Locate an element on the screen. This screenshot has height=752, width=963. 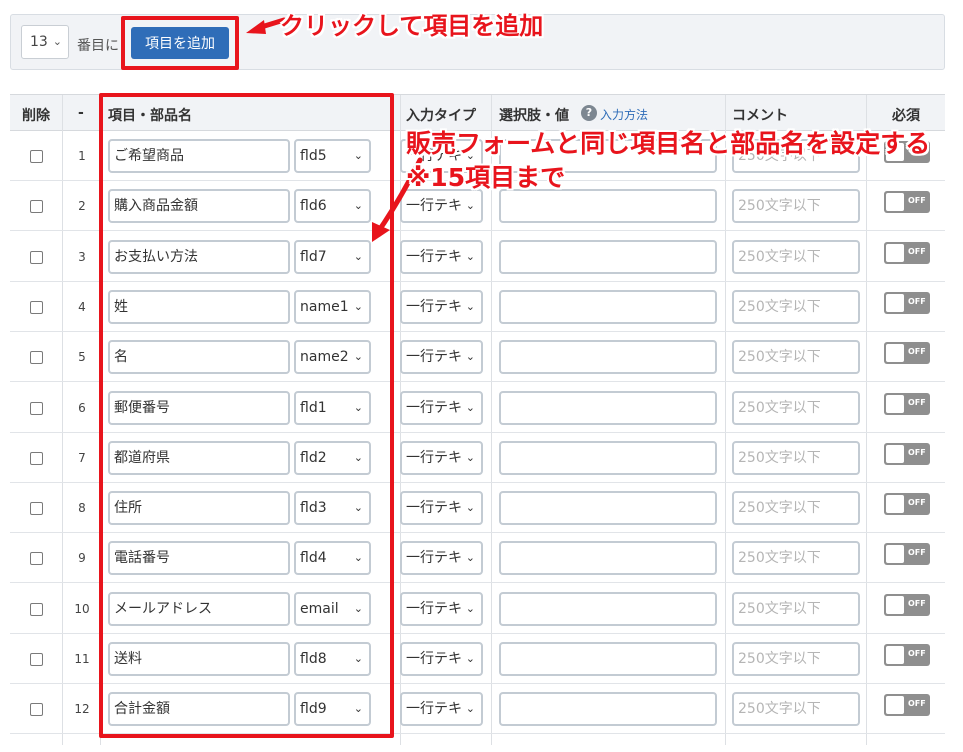
annotation-main-line2: ※15項目まで is located at coordinates (486, 177).